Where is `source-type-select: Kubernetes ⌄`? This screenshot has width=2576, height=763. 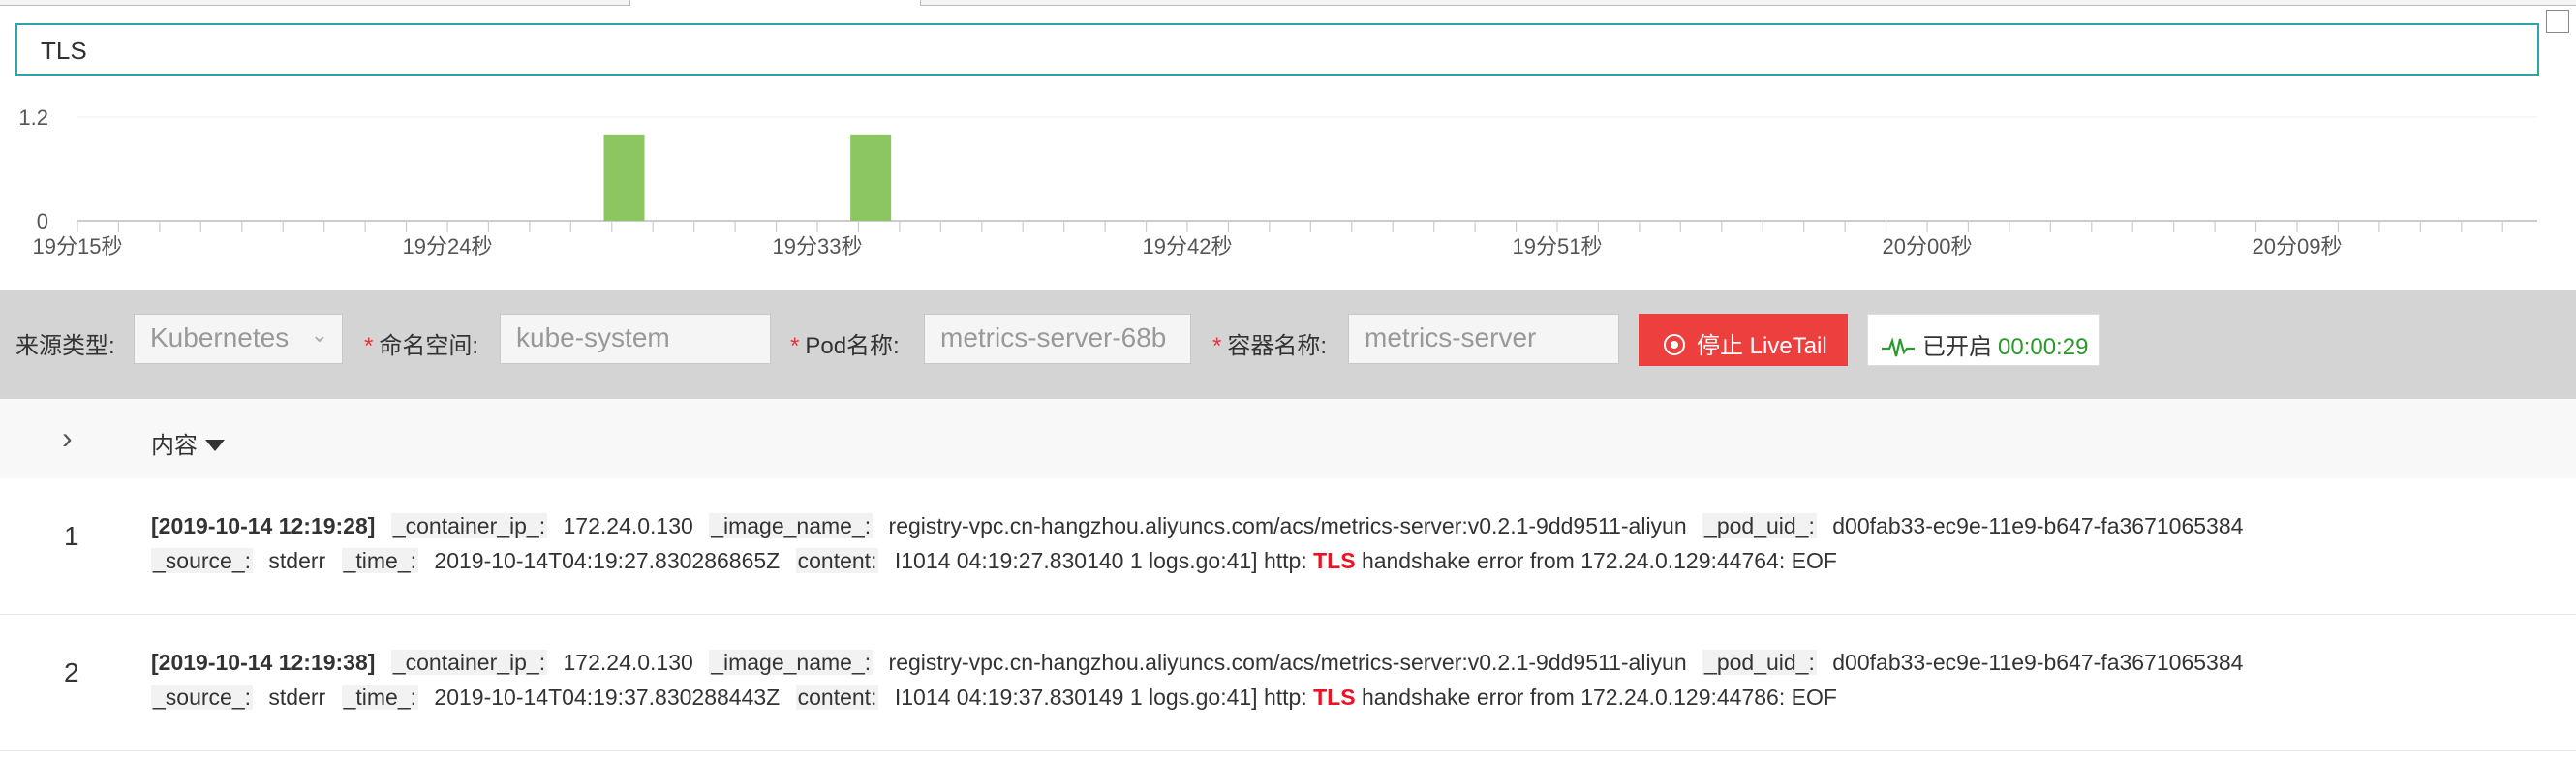 source-type-select: Kubernetes ⌄ is located at coordinates (238, 339).